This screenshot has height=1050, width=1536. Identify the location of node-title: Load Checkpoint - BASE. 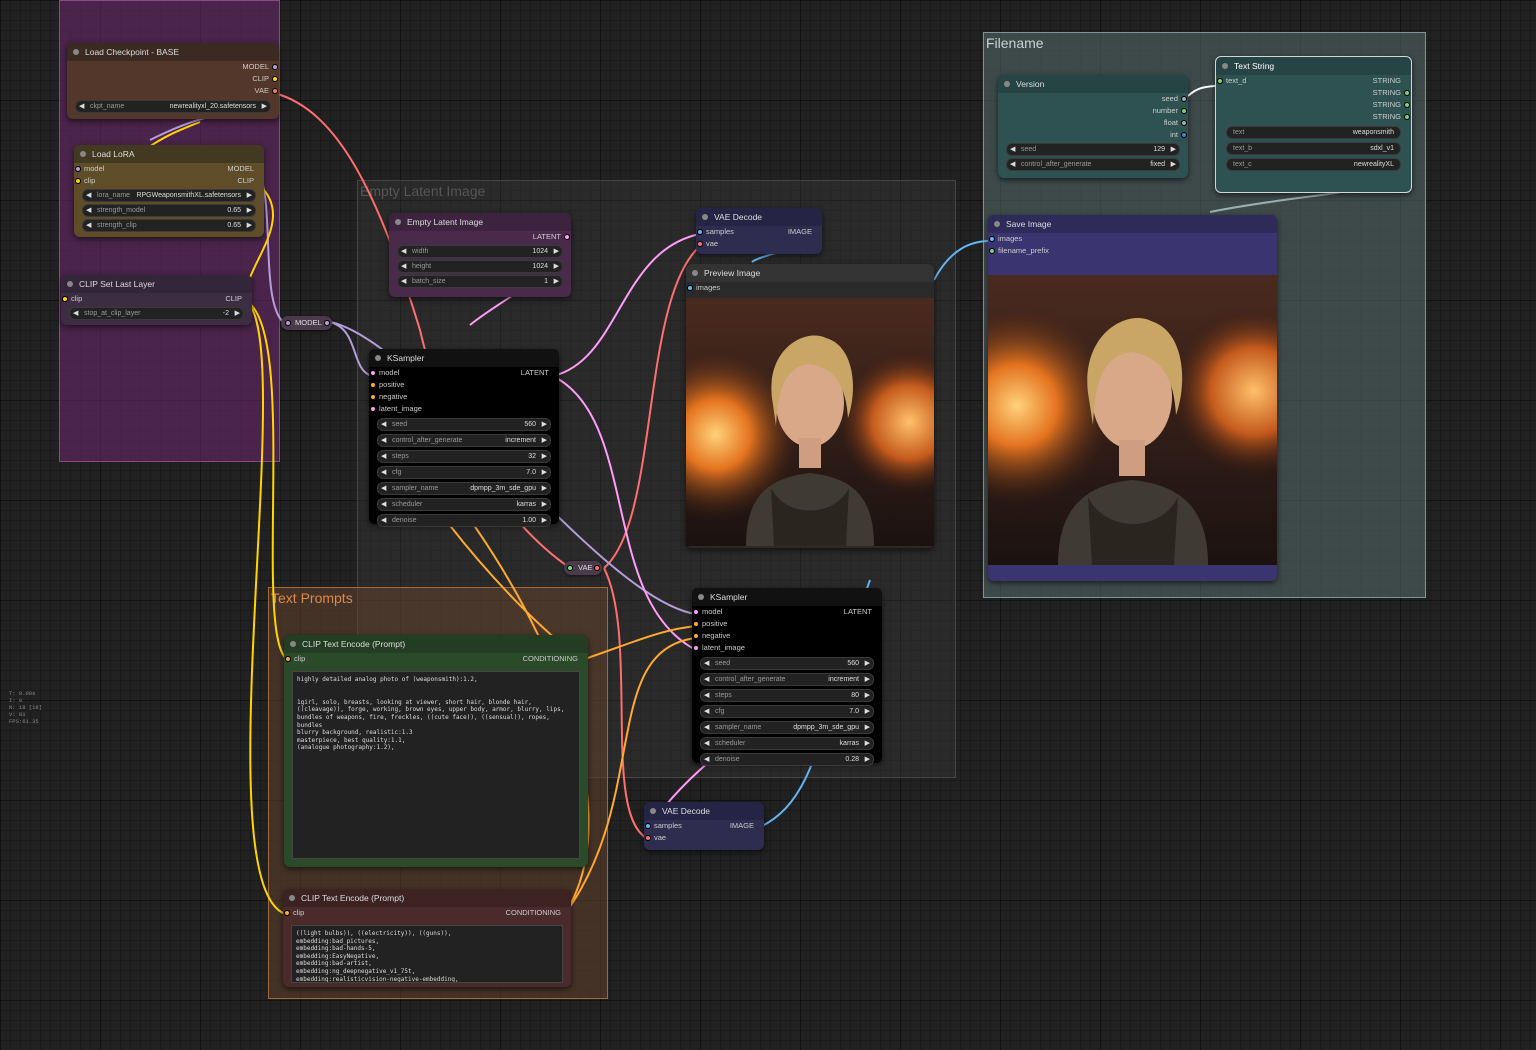
(173, 52).